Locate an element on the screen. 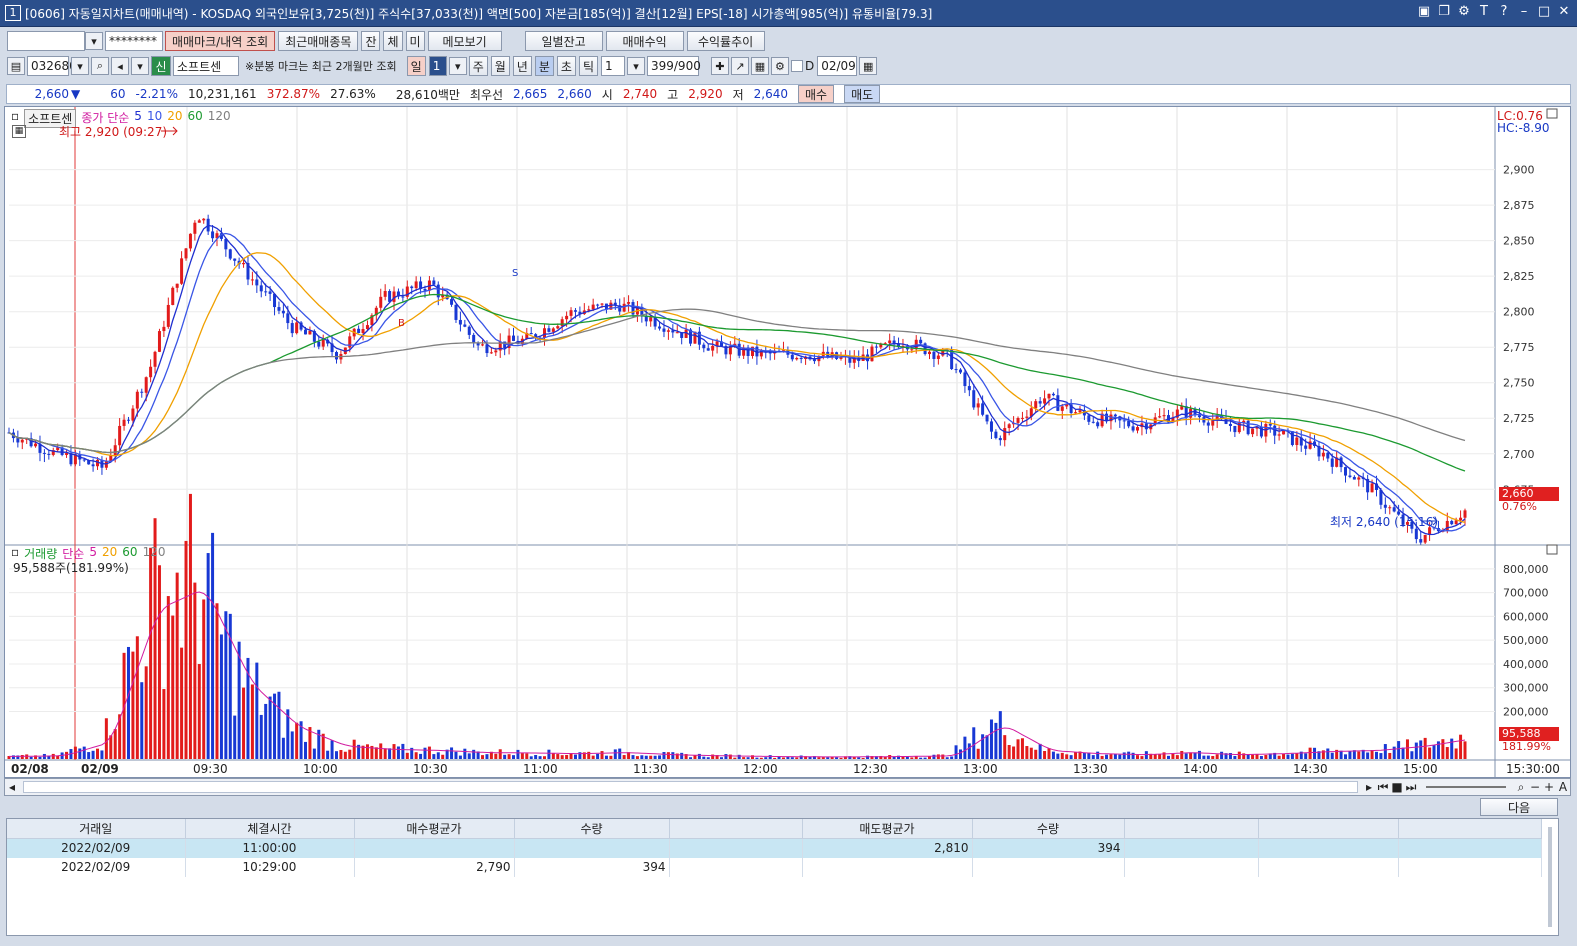 Image resolution: width=1577 pixels, height=946 pixels. daily-balance-button: 일별잔고 is located at coordinates (563, 41).